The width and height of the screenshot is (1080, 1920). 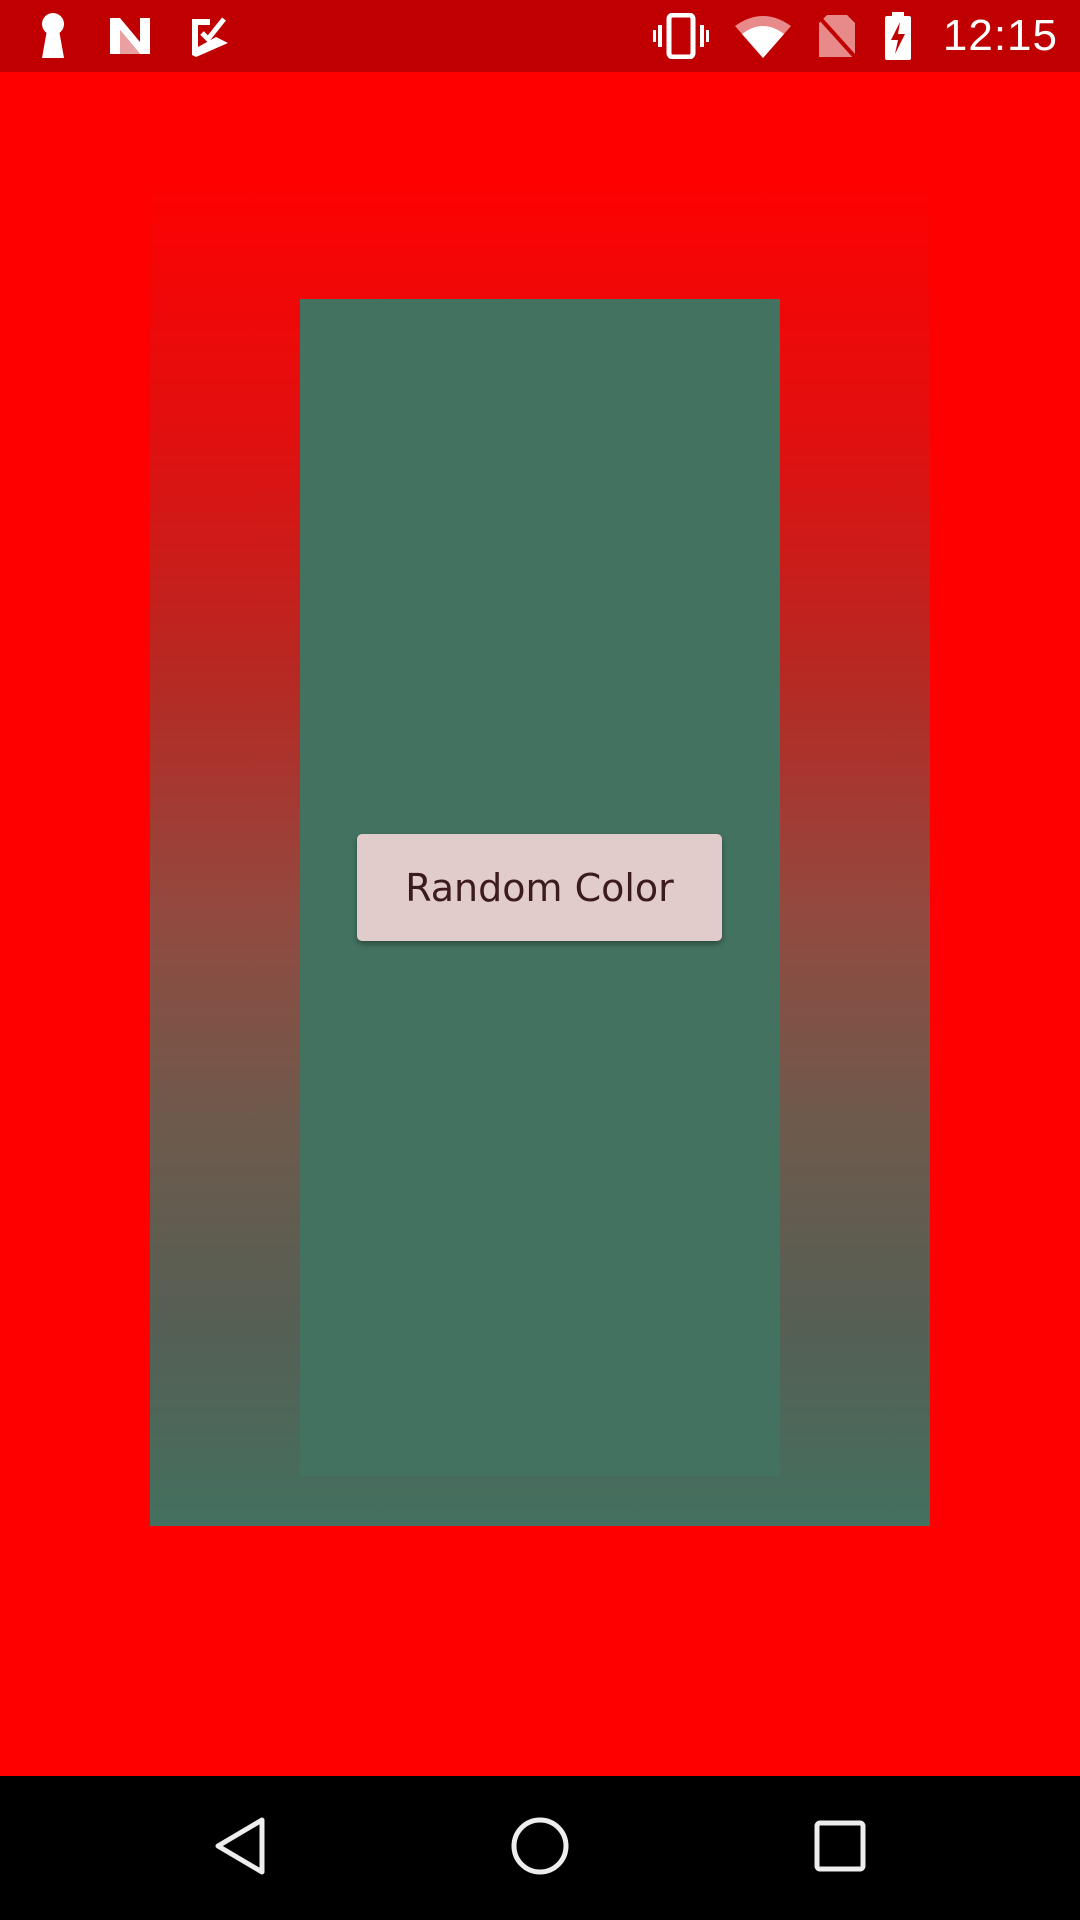 What do you see at coordinates (53, 36) in the screenshot?
I see `keyhole-icon` at bounding box center [53, 36].